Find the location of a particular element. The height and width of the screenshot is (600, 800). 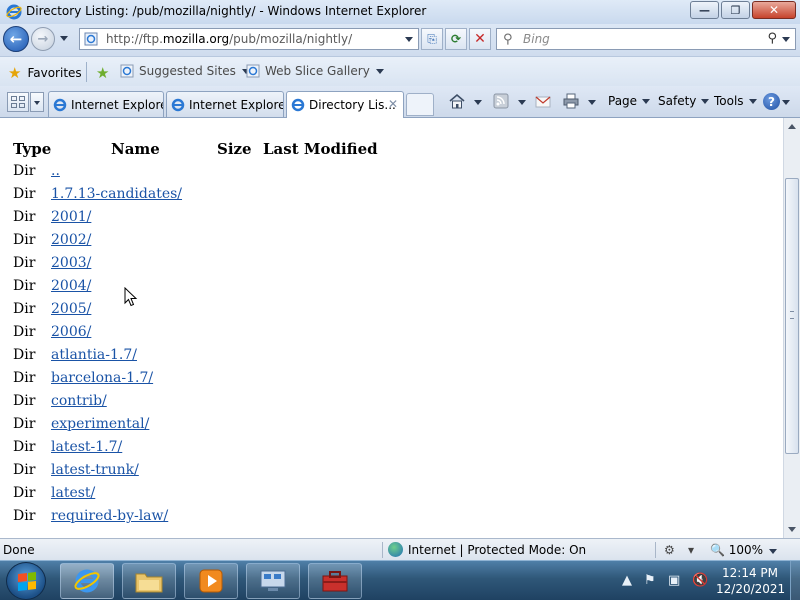

ie-page-icon is located at coordinates (127, 71).